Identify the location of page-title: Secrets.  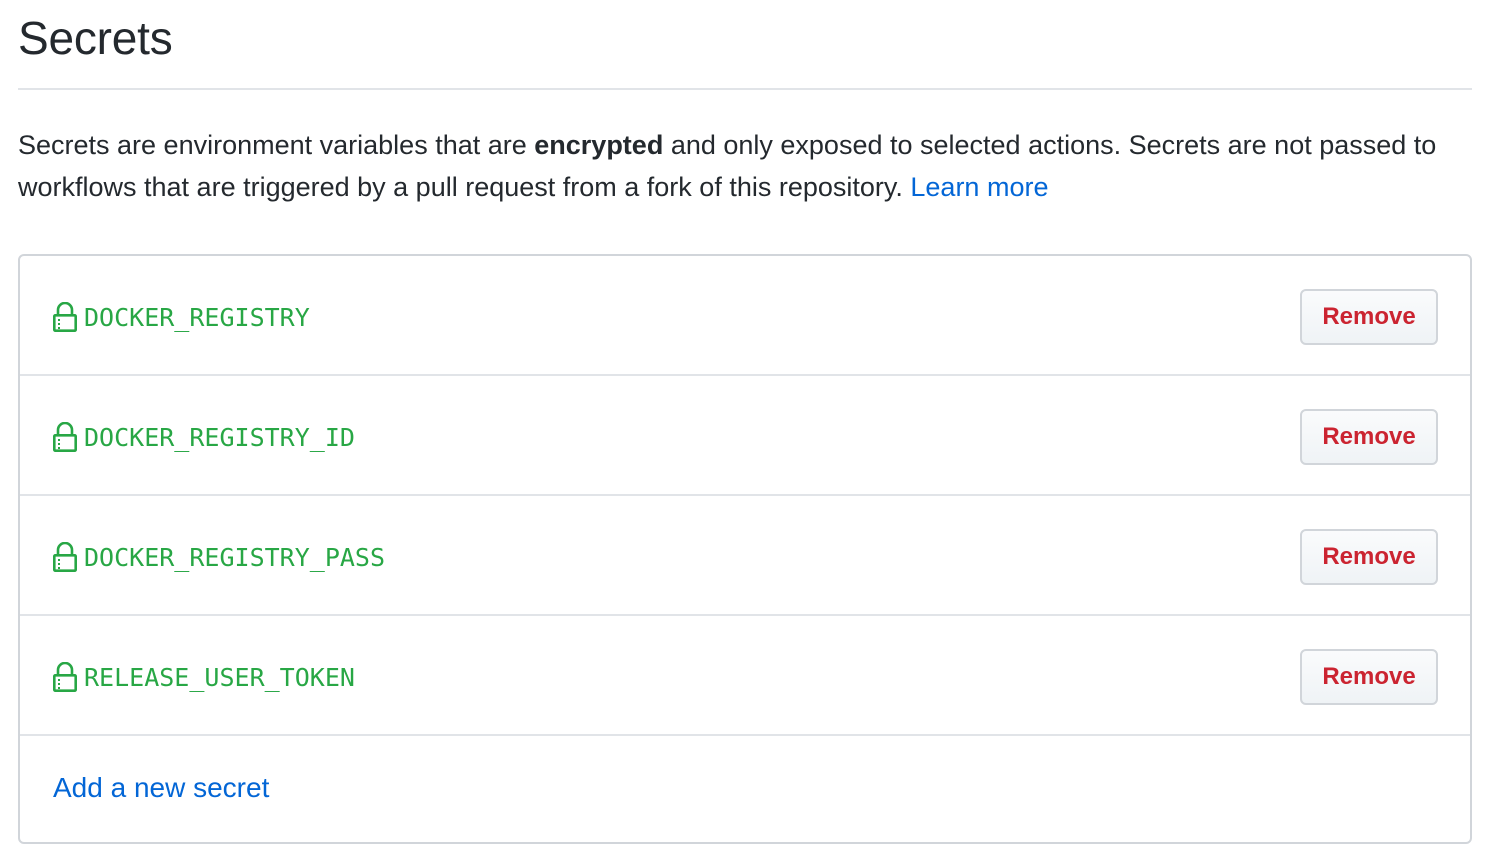
(95, 38).